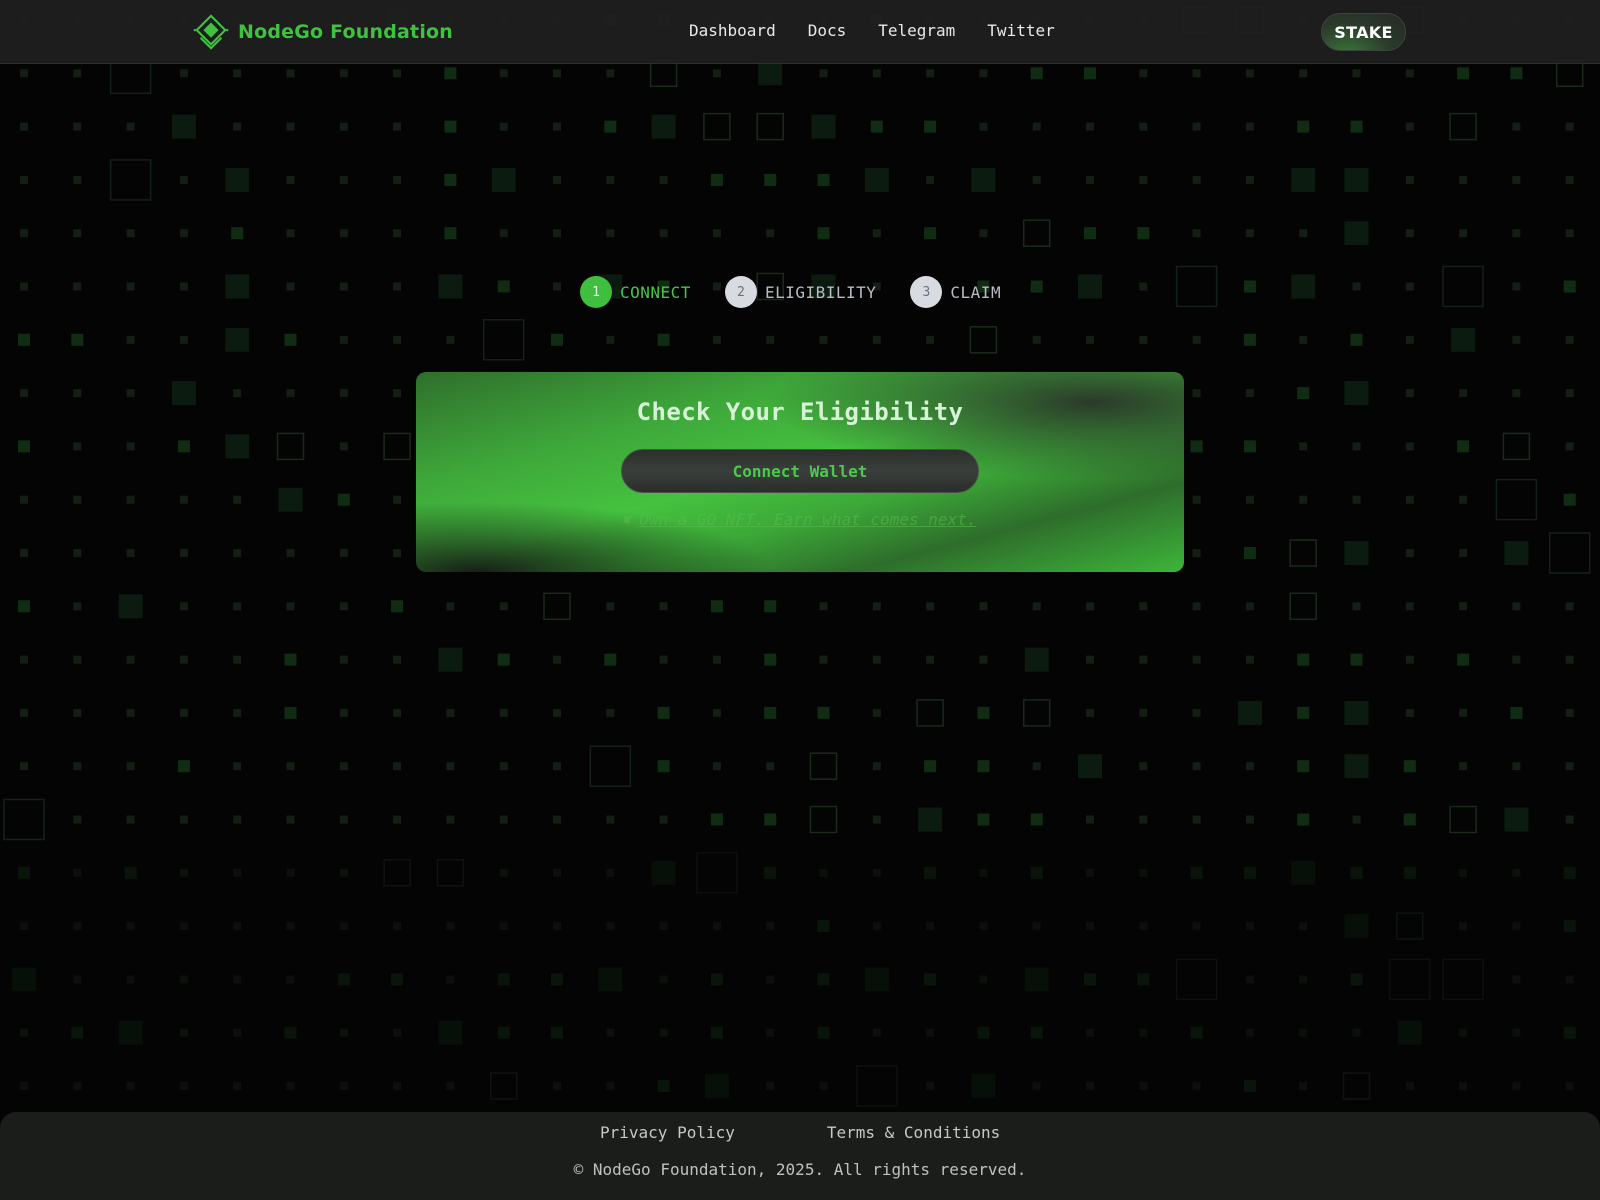  What do you see at coordinates (808, 519) in the screenshot?
I see `nft-info-link-text: Own a GO NFT. Earn what comes next.` at bounding box center [808, 519].